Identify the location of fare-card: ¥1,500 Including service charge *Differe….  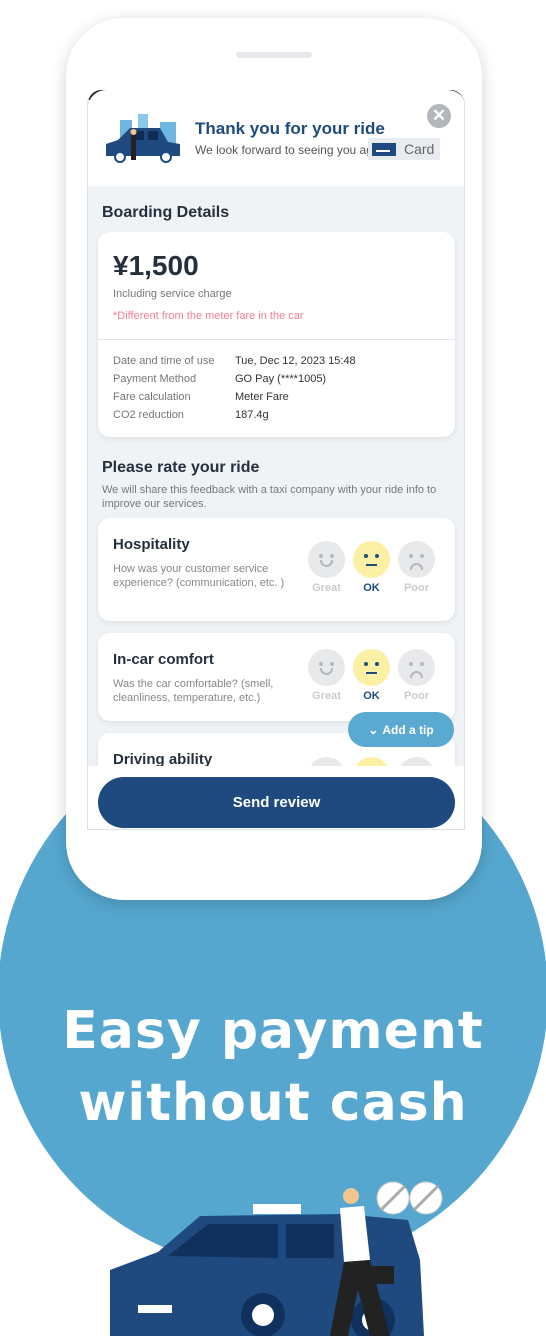
(276, 334).